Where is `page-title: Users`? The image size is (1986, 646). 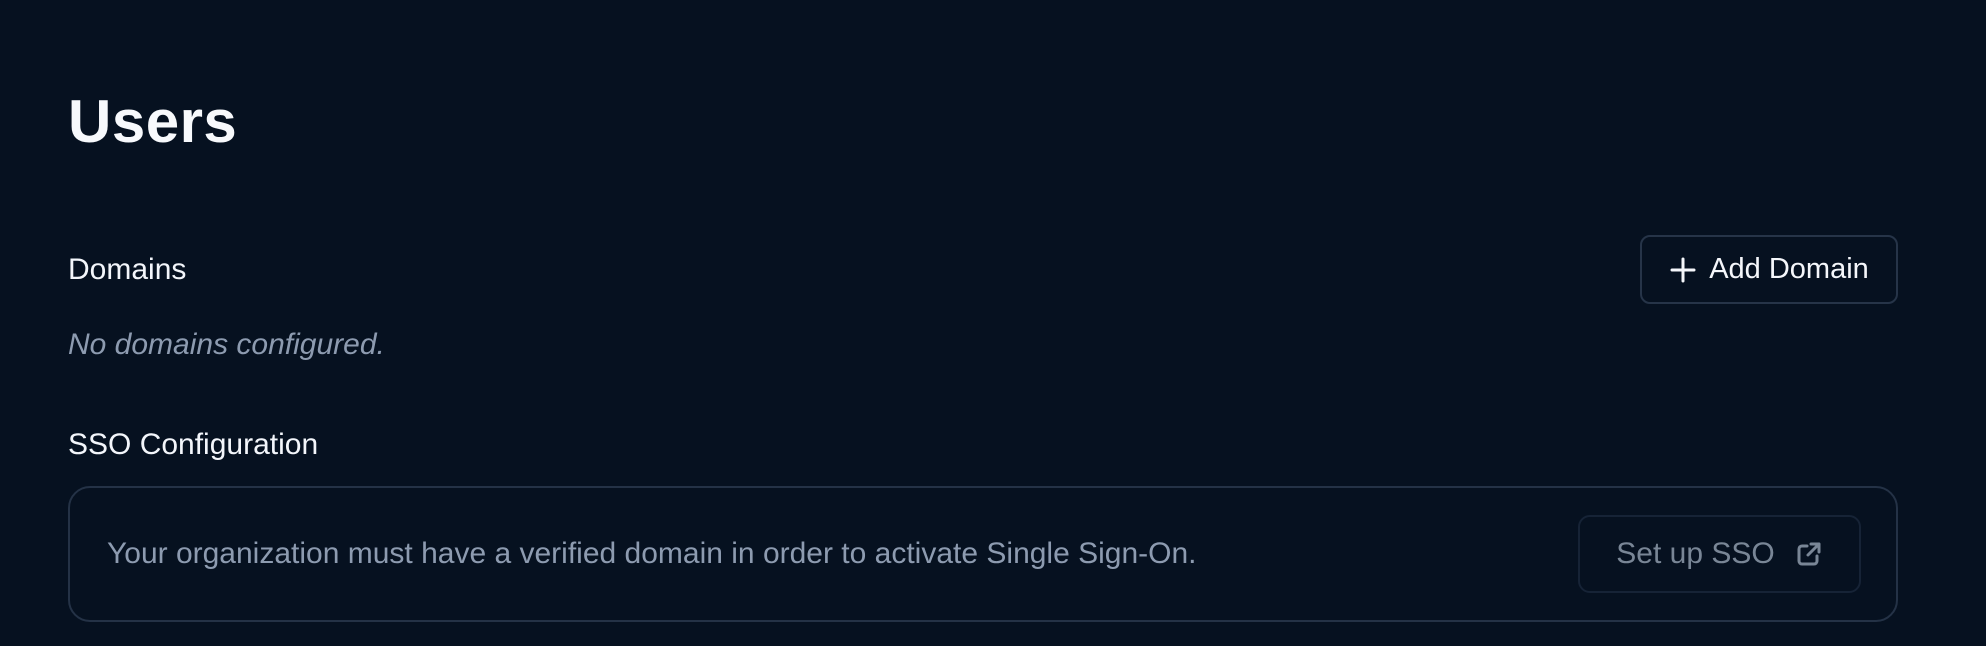 page-title: Users is located at coordinates (153, 121).